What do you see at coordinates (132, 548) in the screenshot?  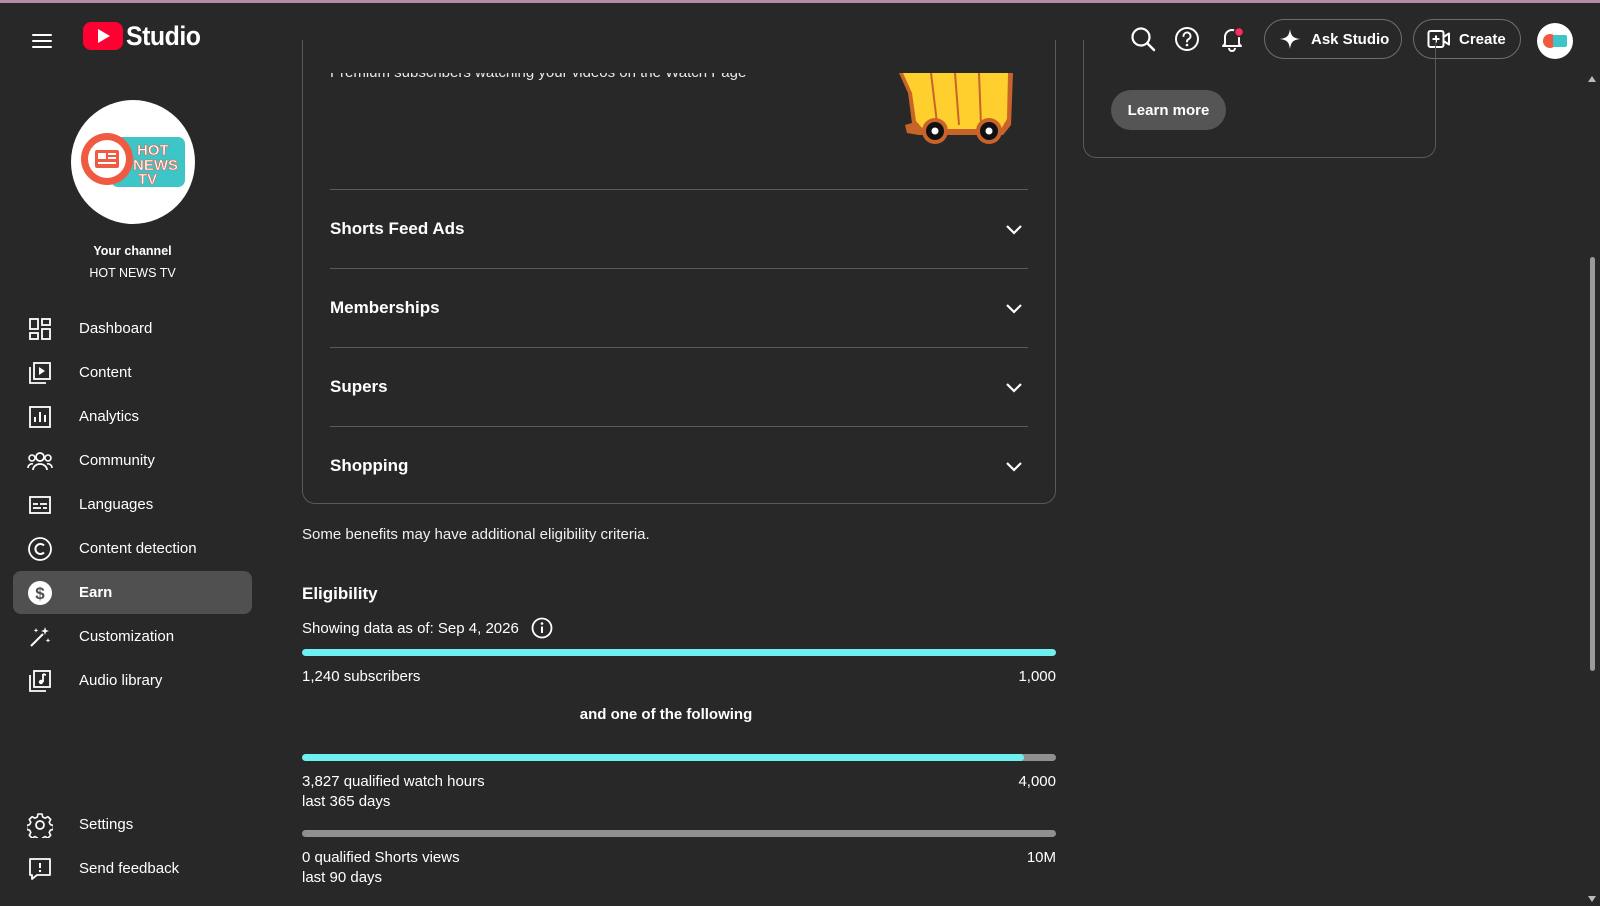 I see `sidebar-item-content-detection: Content detection` at bounding box center [132, 548].